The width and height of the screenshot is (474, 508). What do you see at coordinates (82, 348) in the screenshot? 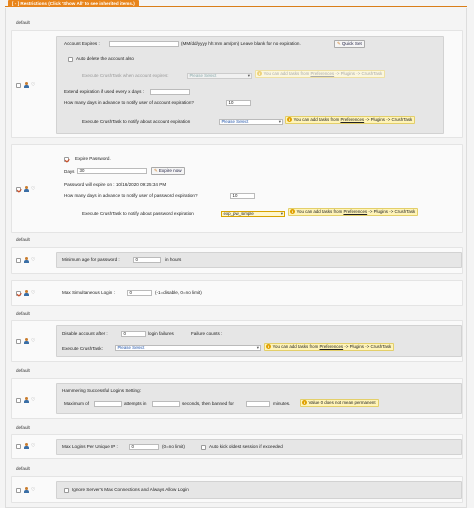
I see `disable-crushtask-label: Execute CrushTask:` at bounding box center [82, 348].